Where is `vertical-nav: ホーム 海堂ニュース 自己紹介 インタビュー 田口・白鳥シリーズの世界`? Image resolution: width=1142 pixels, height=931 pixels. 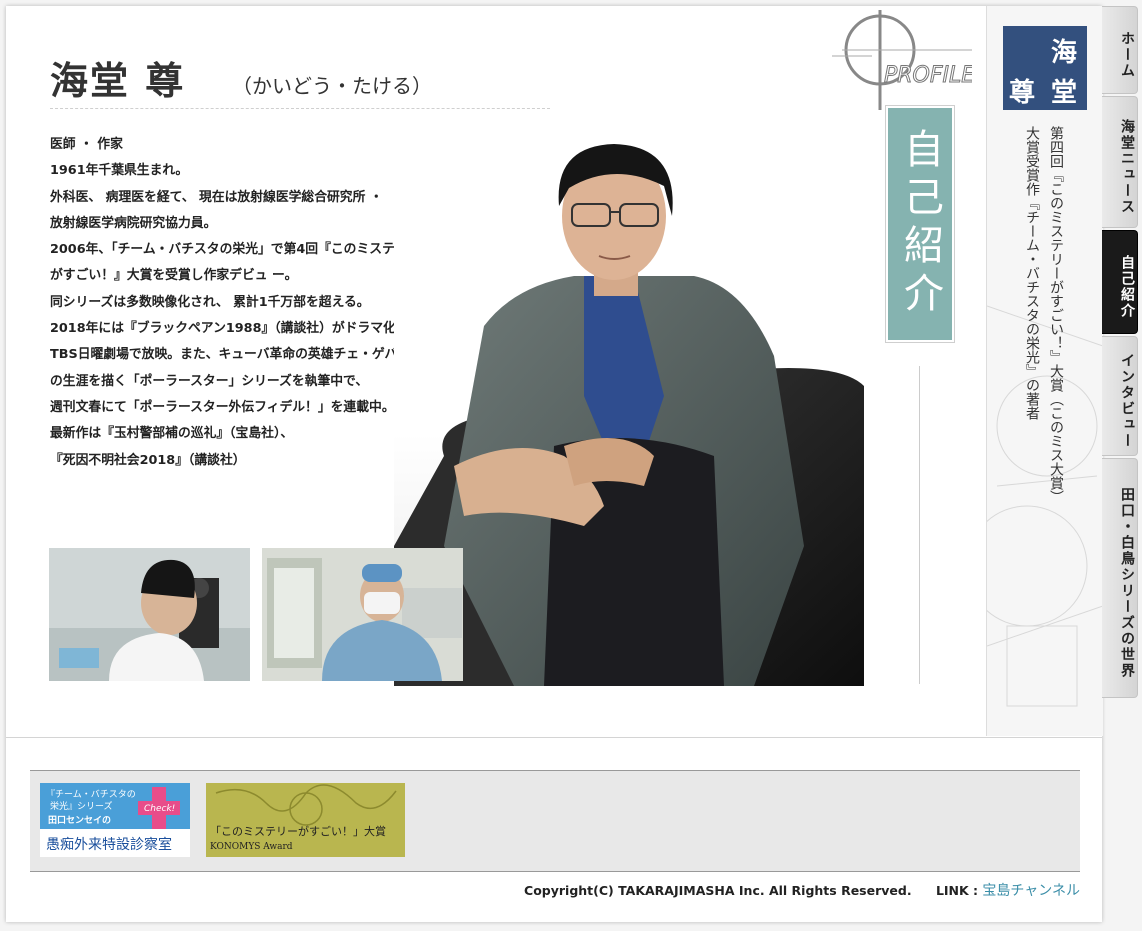 vertical-nav: ホーム 海堂ニュース 自己紹介 インタビュー 田口・白鳥シリーズの世界 is located at coordinates (1120, 356).